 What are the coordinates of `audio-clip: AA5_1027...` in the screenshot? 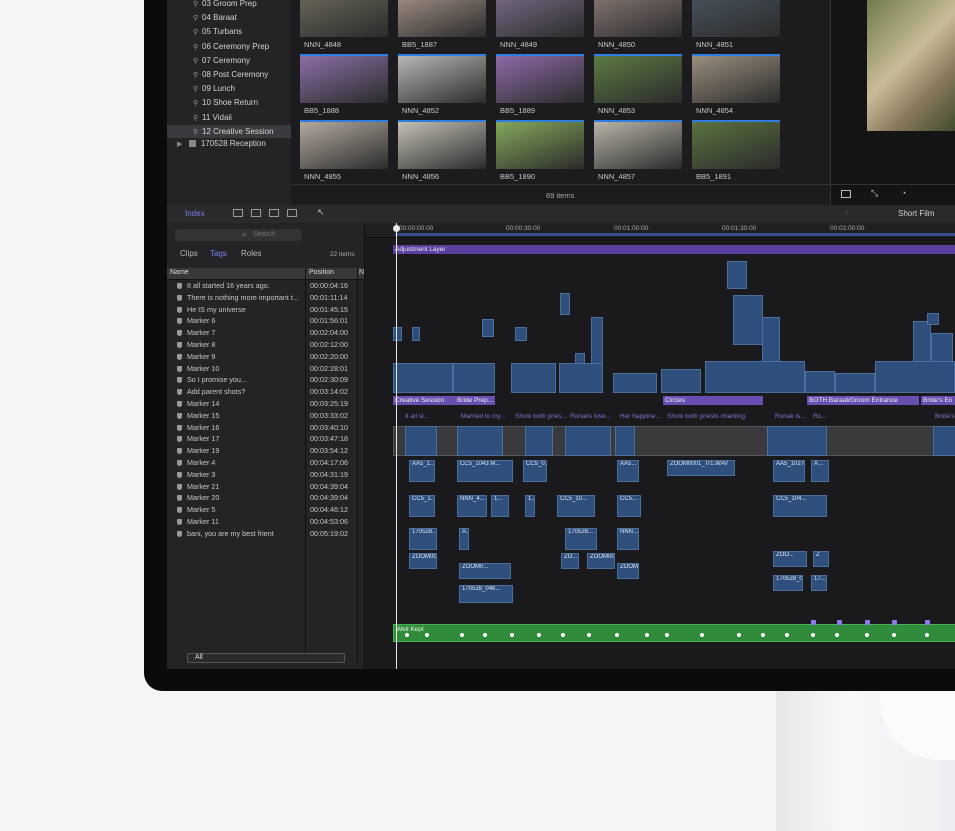 It's located at (789, 471).